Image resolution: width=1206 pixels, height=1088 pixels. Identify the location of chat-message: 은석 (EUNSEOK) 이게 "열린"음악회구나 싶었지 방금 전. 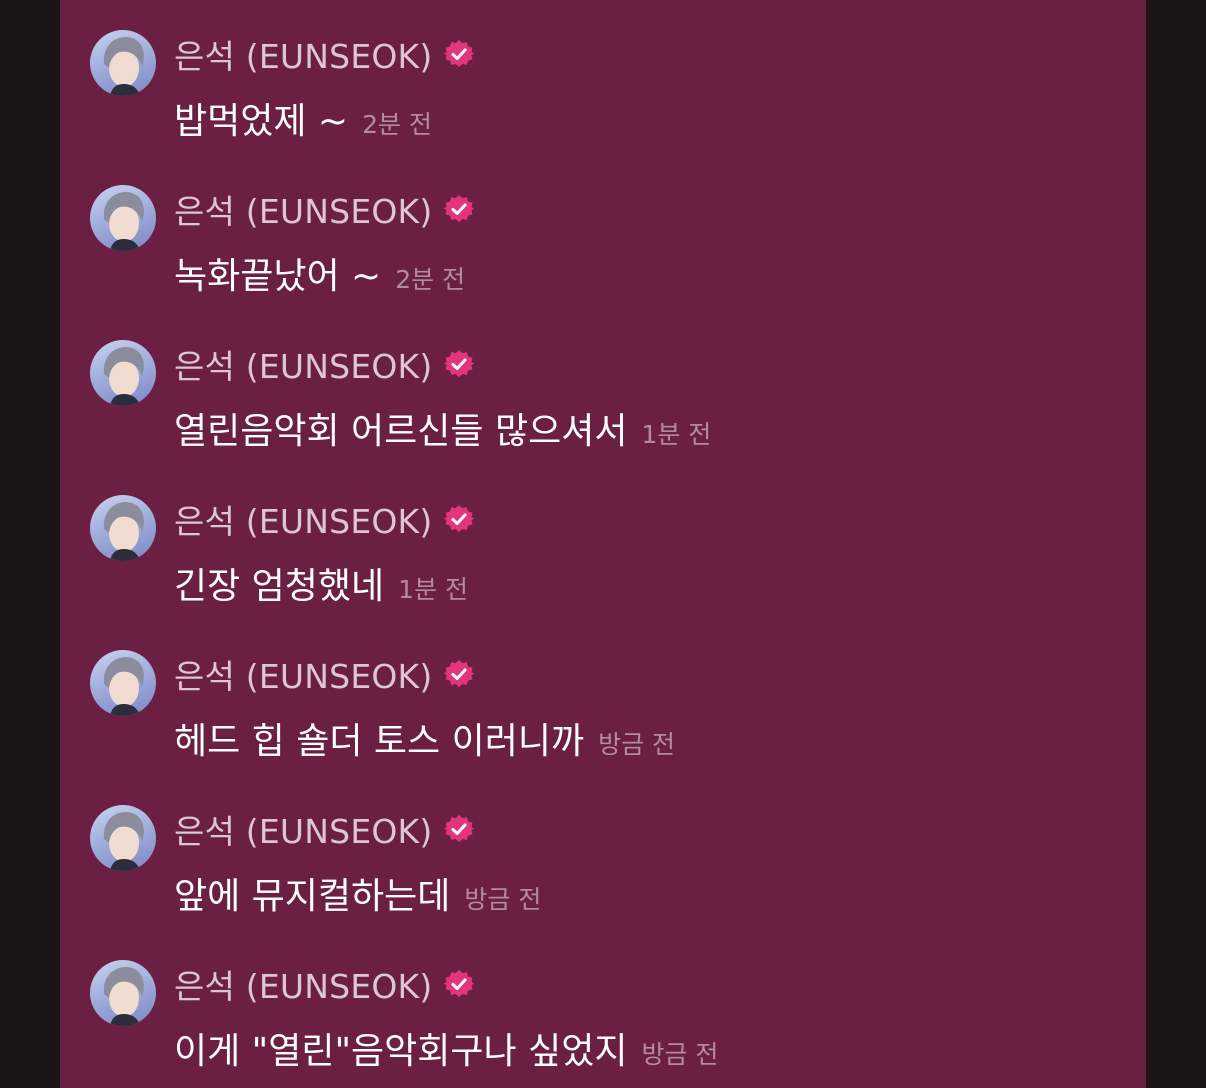
(603, 1024).